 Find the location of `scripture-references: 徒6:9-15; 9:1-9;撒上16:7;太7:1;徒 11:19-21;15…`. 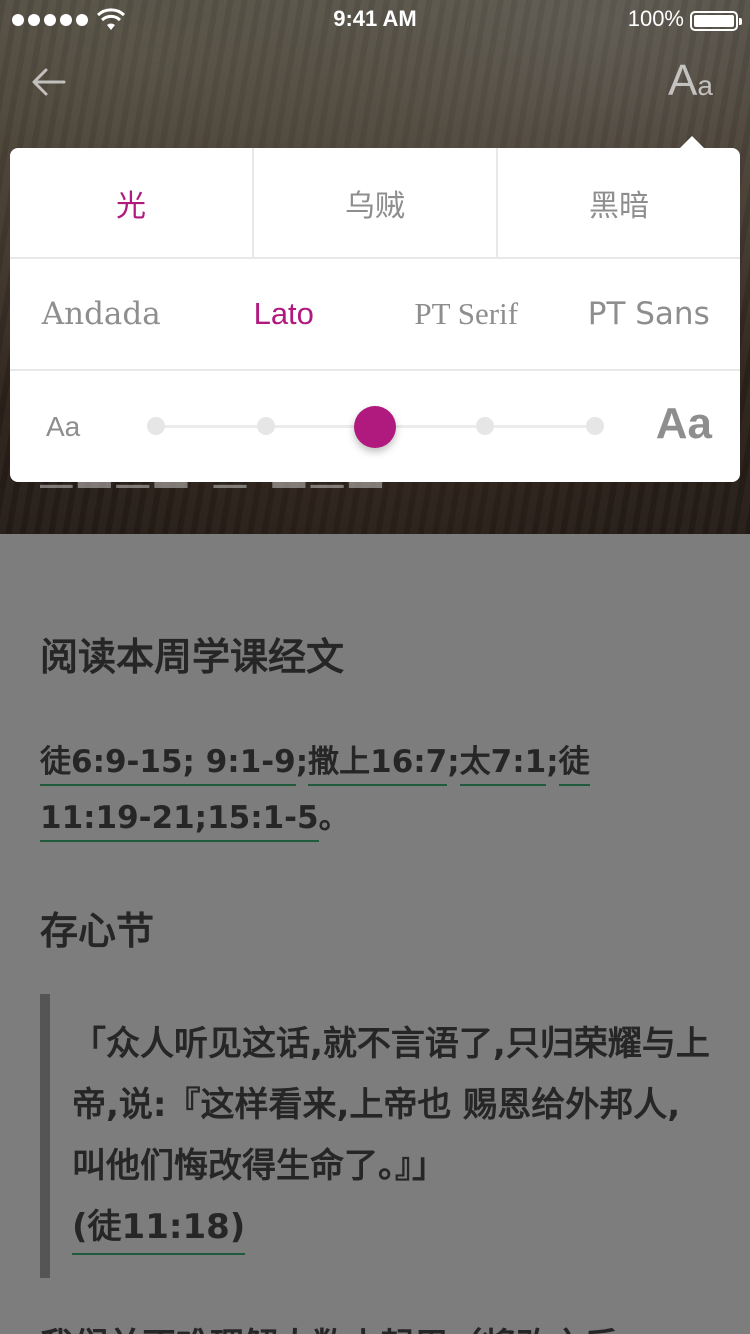

scripture-references: 徒6:9-15; 9:1-9;撒上16:7;太7:1;徒 11:19-21;15… is located at coordinates (360, 790).